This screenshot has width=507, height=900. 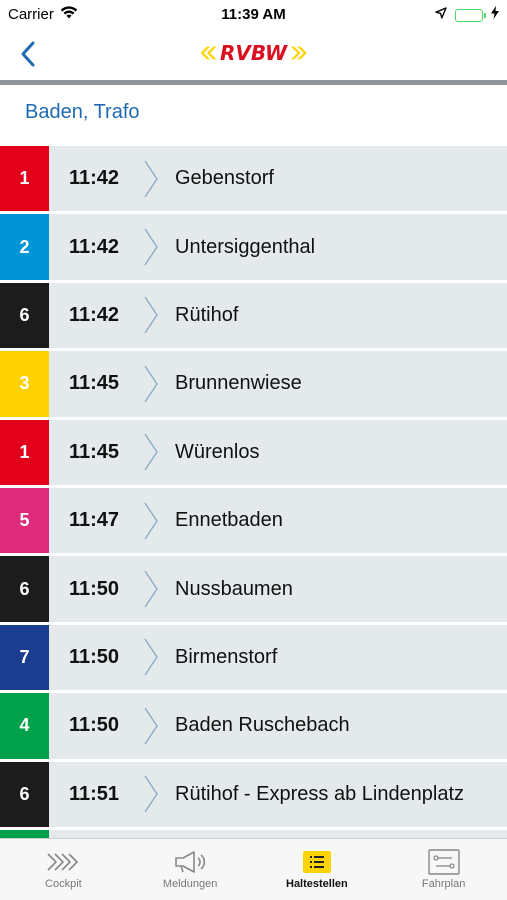 I want to click on departure-time, so click(x=93, y=834).